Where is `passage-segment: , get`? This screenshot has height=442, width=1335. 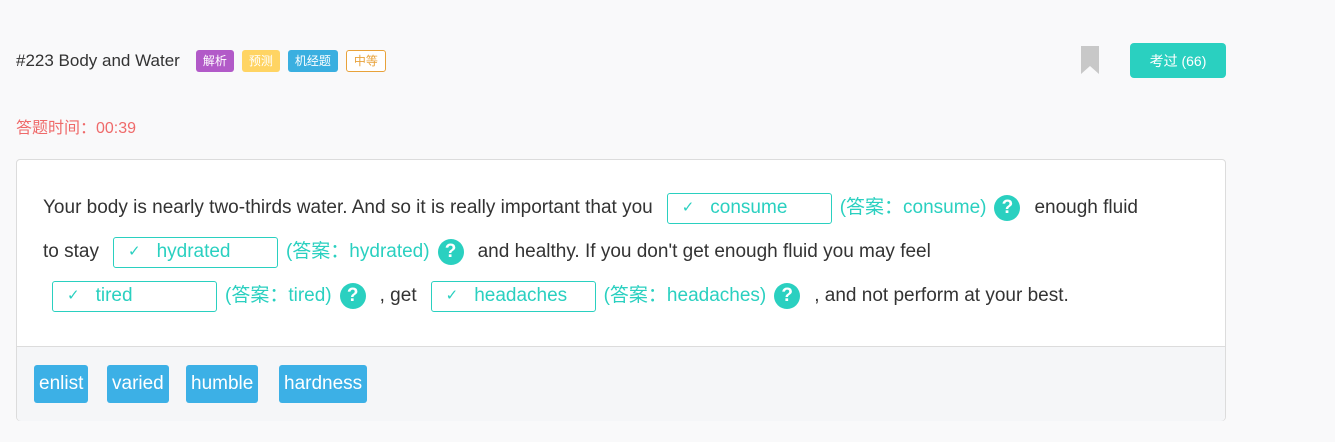
passage-segment: , get is located at coordinates (398, 295).